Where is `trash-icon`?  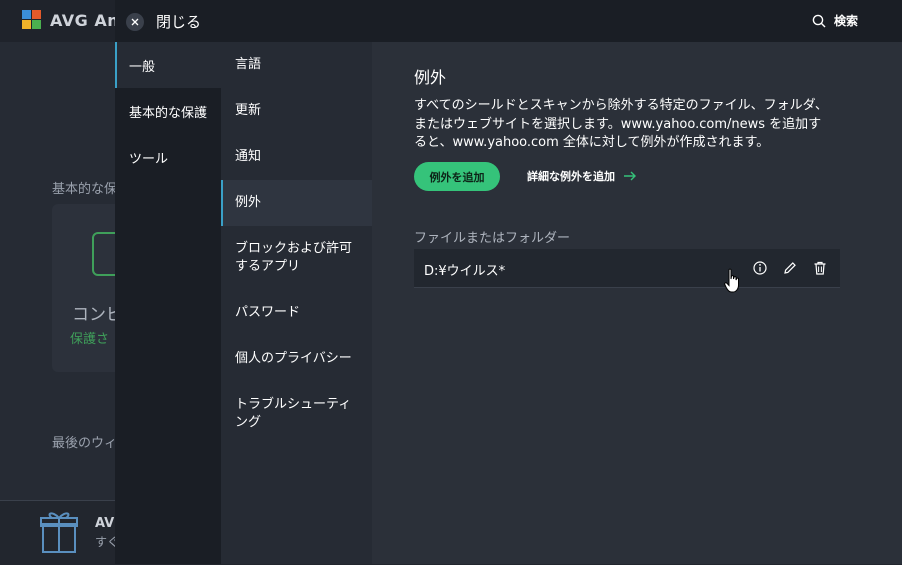
trash-icon is located at coordinates (820, 268).